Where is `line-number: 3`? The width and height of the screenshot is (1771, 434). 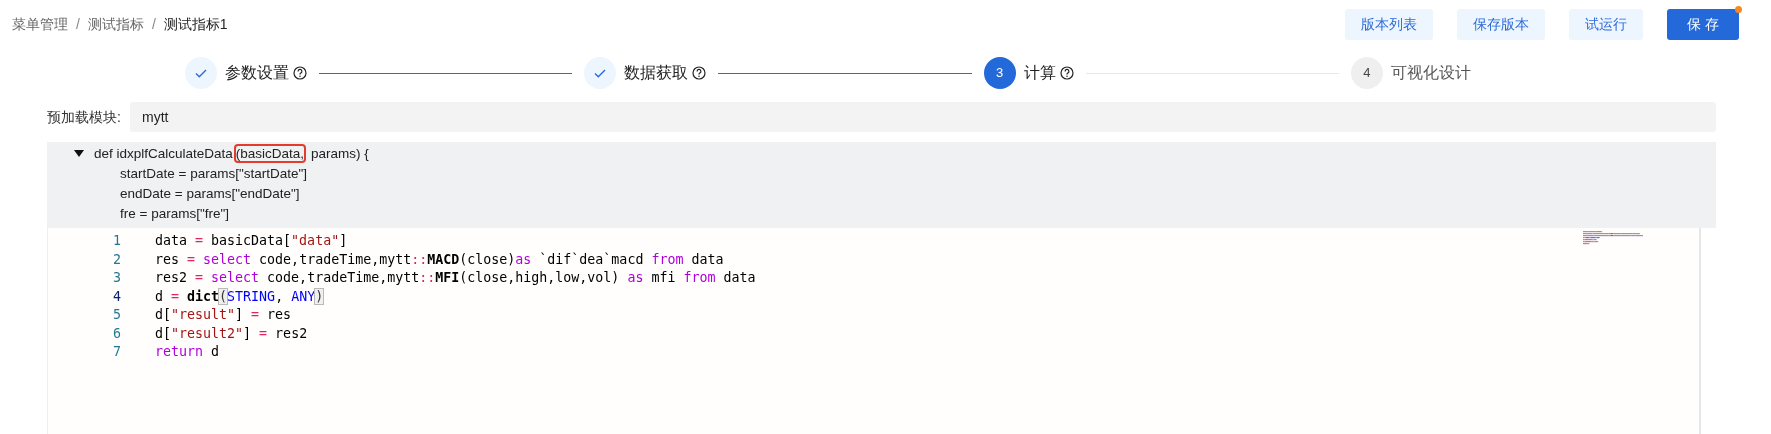 line-number: 3 is located at coordinates (117, 278).